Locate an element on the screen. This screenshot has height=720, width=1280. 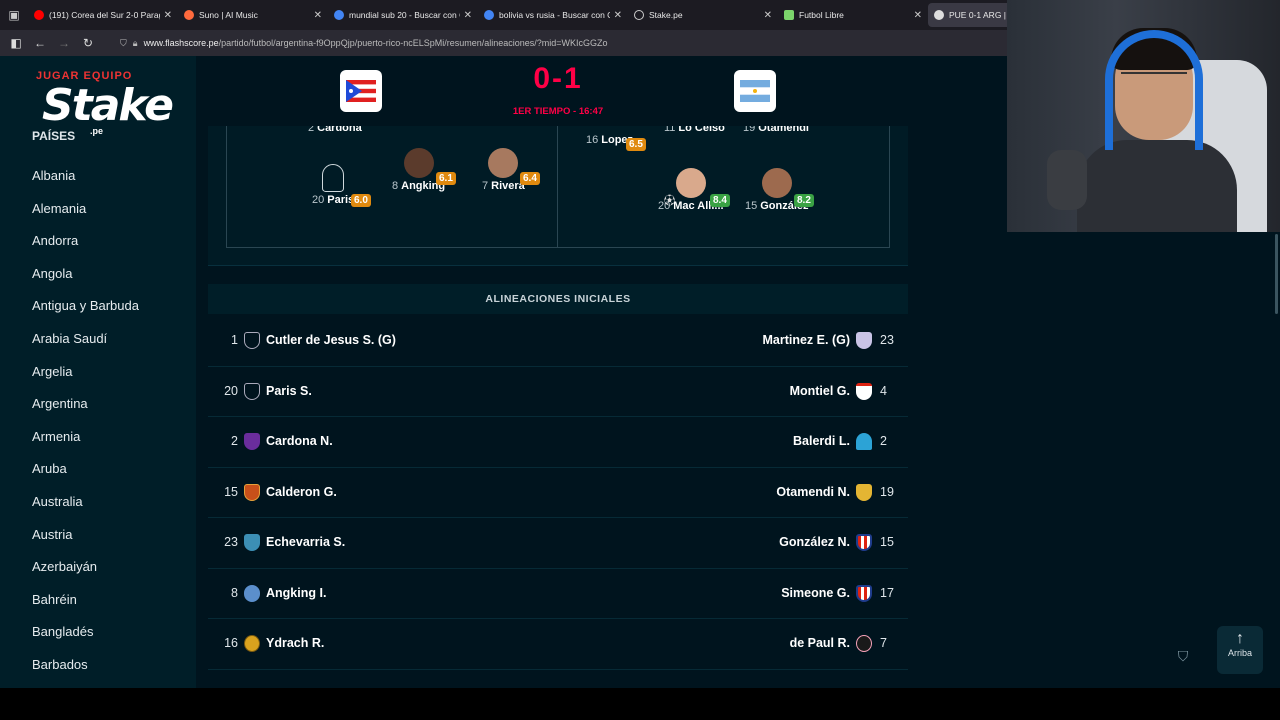
match-score: 0-1 is located at coordinates (558, 78).